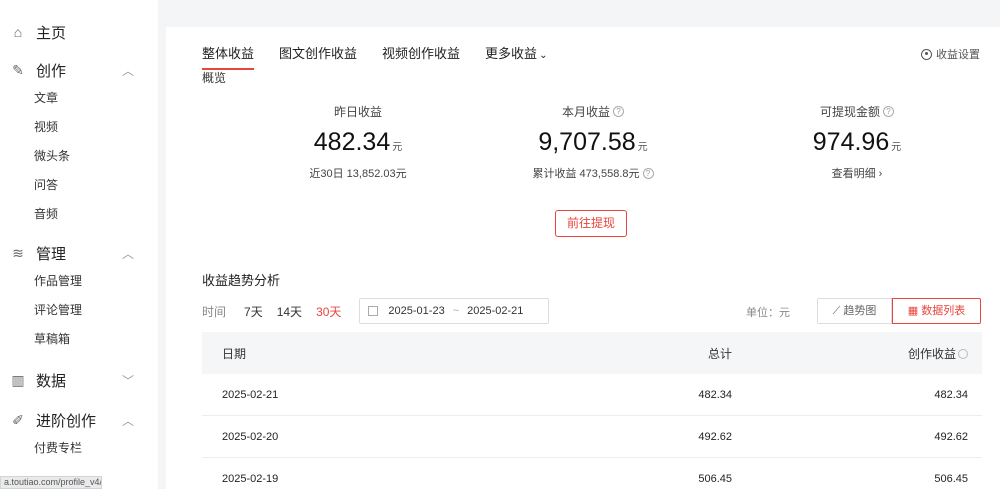 Image resolution: width=1000 pixels, height=489 pixels. What do you see at coordinates (241, 280) in the screenshot?
I see `trend-section-title: 收益趋势分析` at bounding box center [241, 280].